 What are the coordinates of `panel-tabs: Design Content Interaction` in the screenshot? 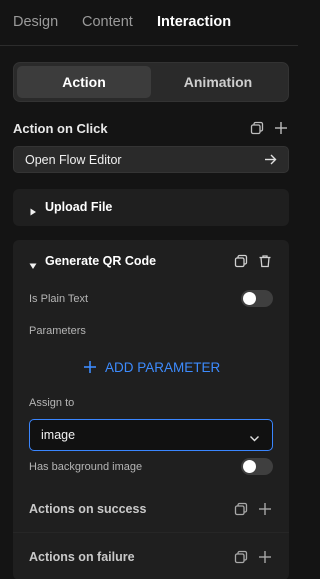 It's located at (149, 23).